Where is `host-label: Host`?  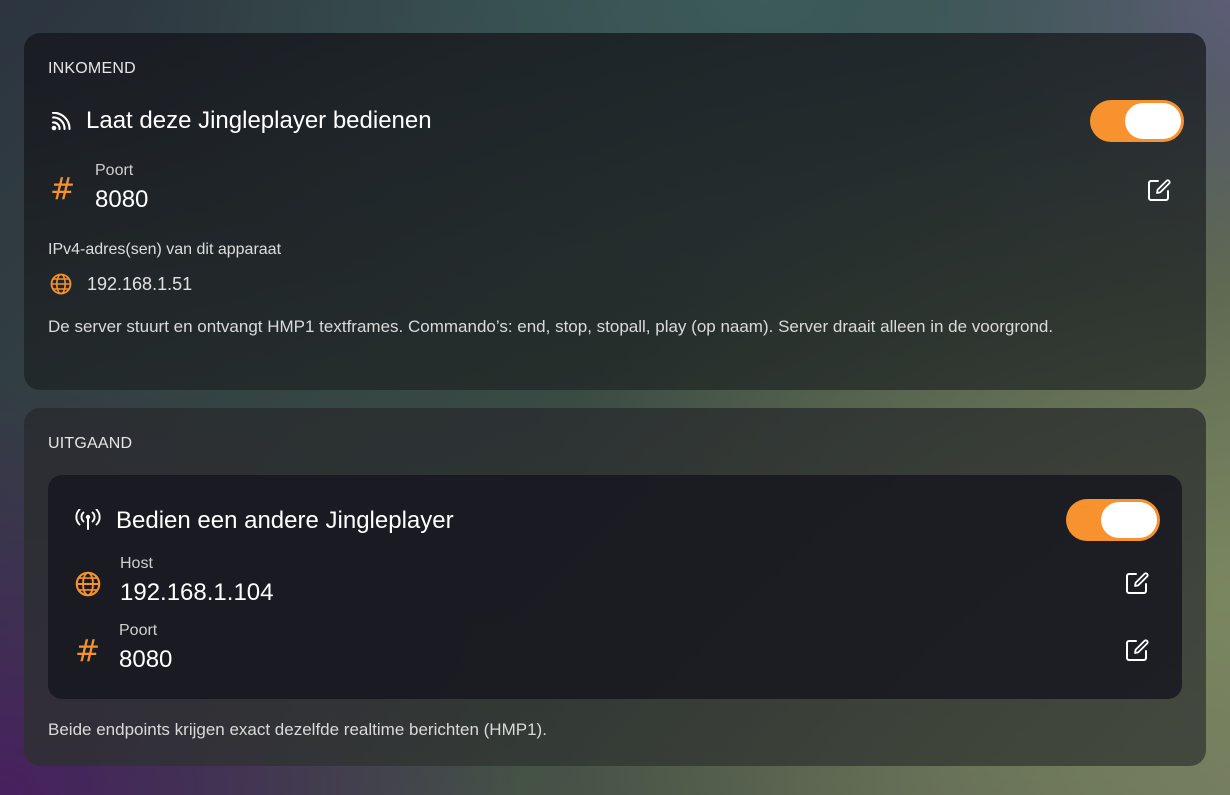 host-label: Host is located at coordinates (136, 563).